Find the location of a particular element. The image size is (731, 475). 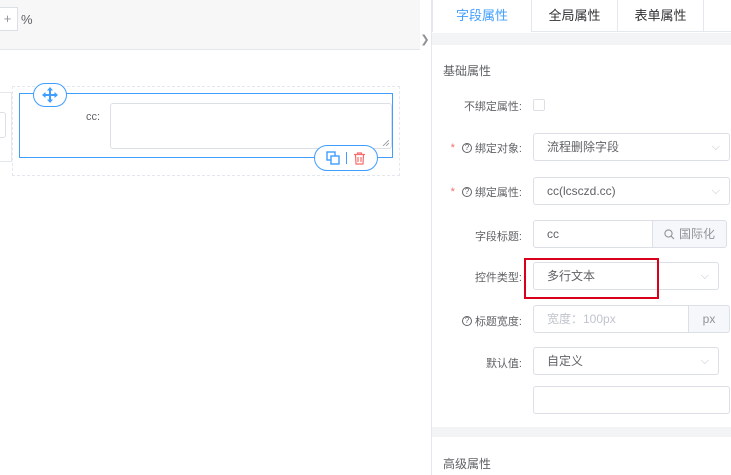

move-handle is located at coordinates (50, 95).